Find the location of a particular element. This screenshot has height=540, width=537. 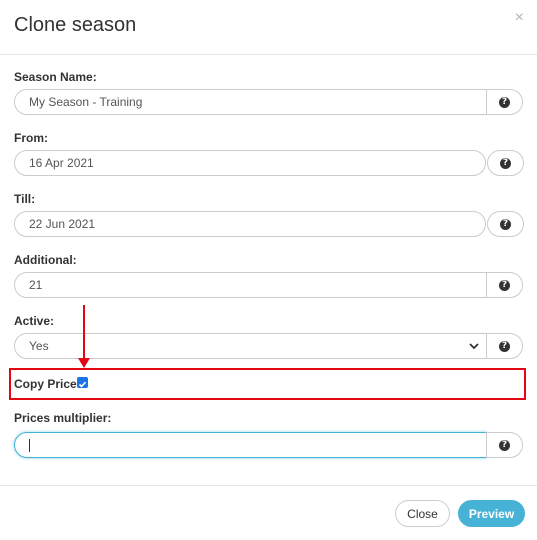

checkmark-icon is located at coordinates (82, 384).